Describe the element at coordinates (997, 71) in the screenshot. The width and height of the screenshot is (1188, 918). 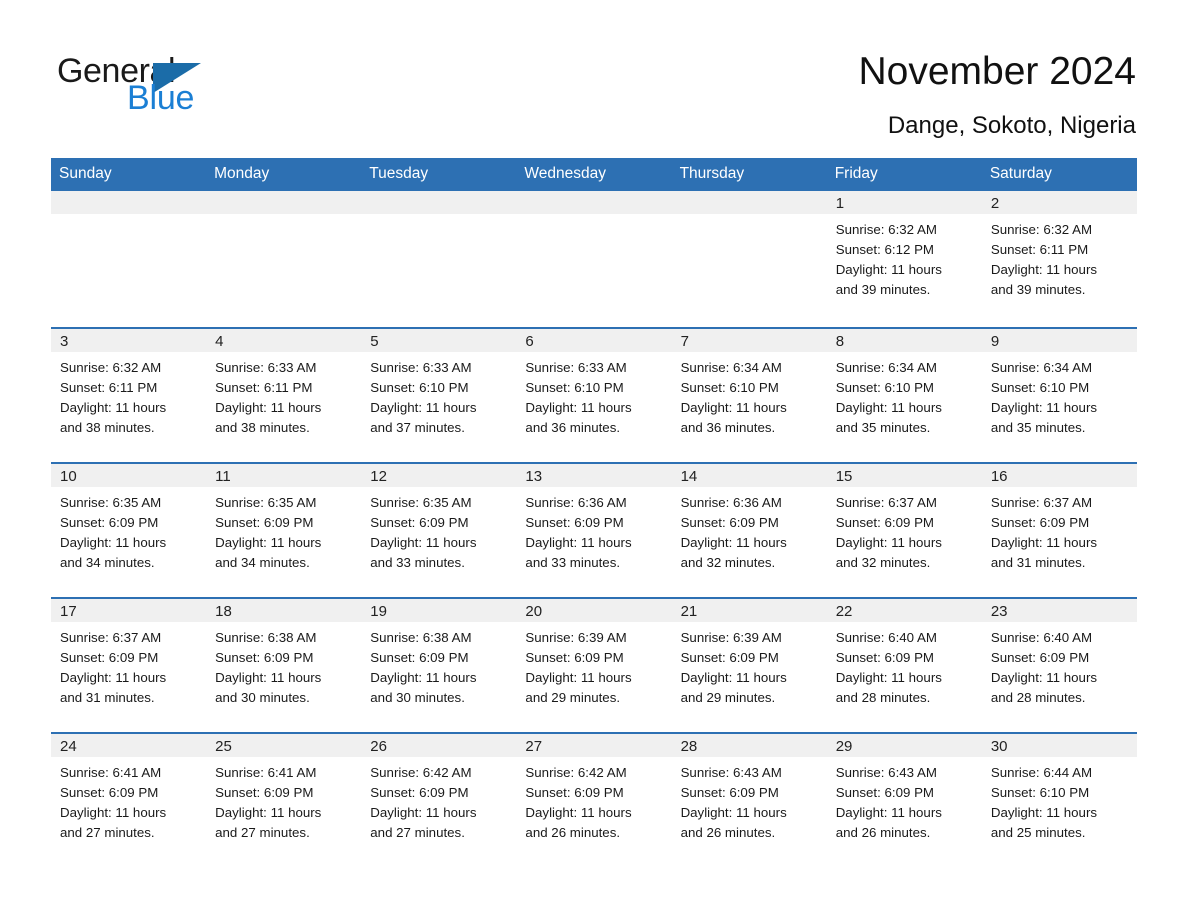
I see `page-title: November 2024` at that location.